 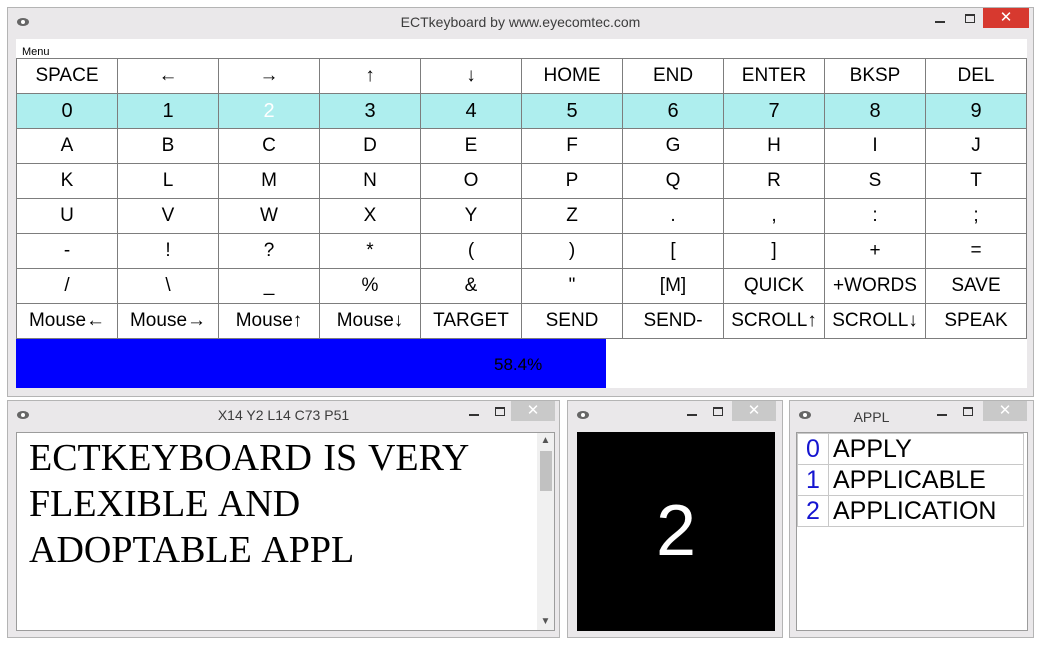 I want to click on key-button: F, so click(x=572, y=146).